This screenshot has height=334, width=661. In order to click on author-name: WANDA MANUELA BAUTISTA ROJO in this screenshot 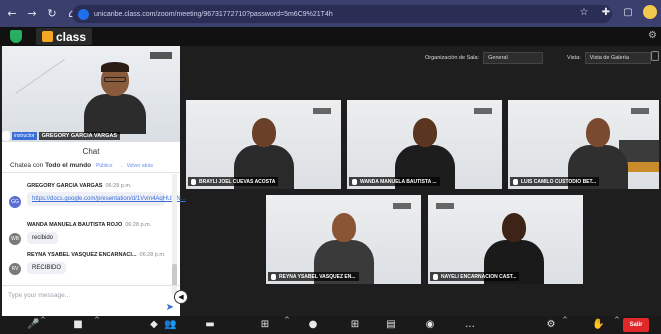, I will do `click(75, 225)`.